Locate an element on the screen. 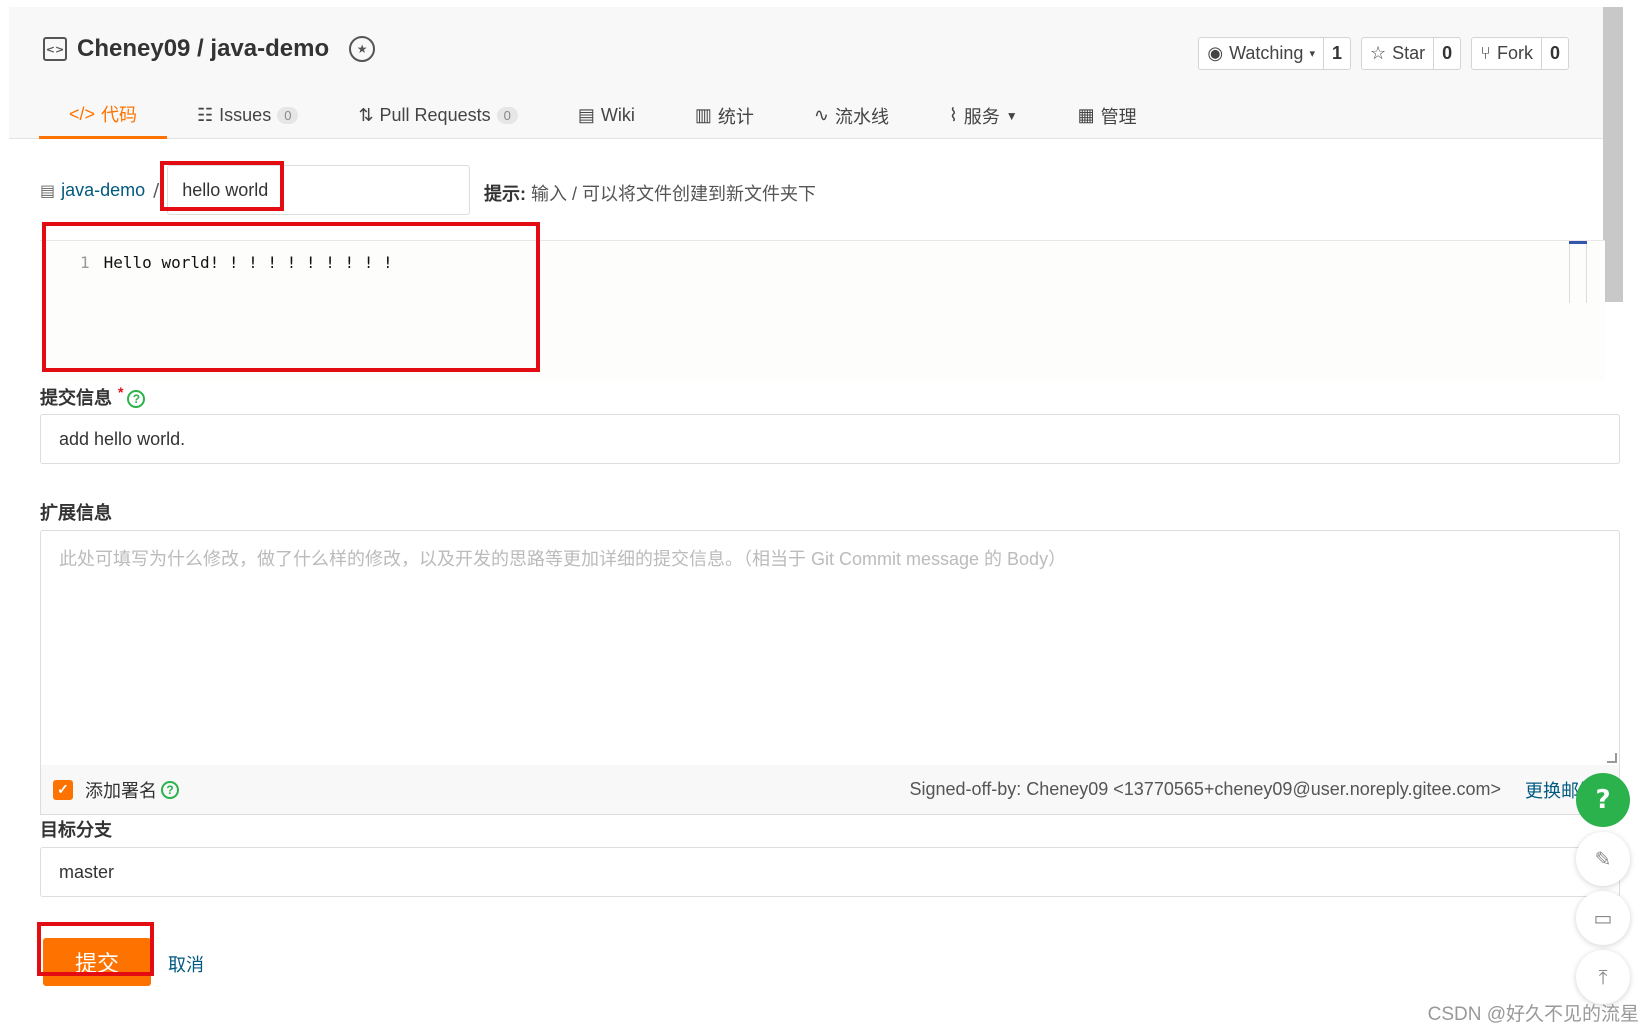  tab-pipeline: ∿ 流水线 is located at coordinates (851, 115).